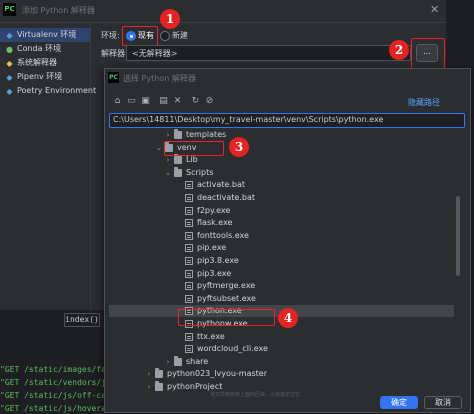 The width and height of the screenshot is (474, 414). I want to click on env-item-conda: ● Conda 环境, so click(45, 49).